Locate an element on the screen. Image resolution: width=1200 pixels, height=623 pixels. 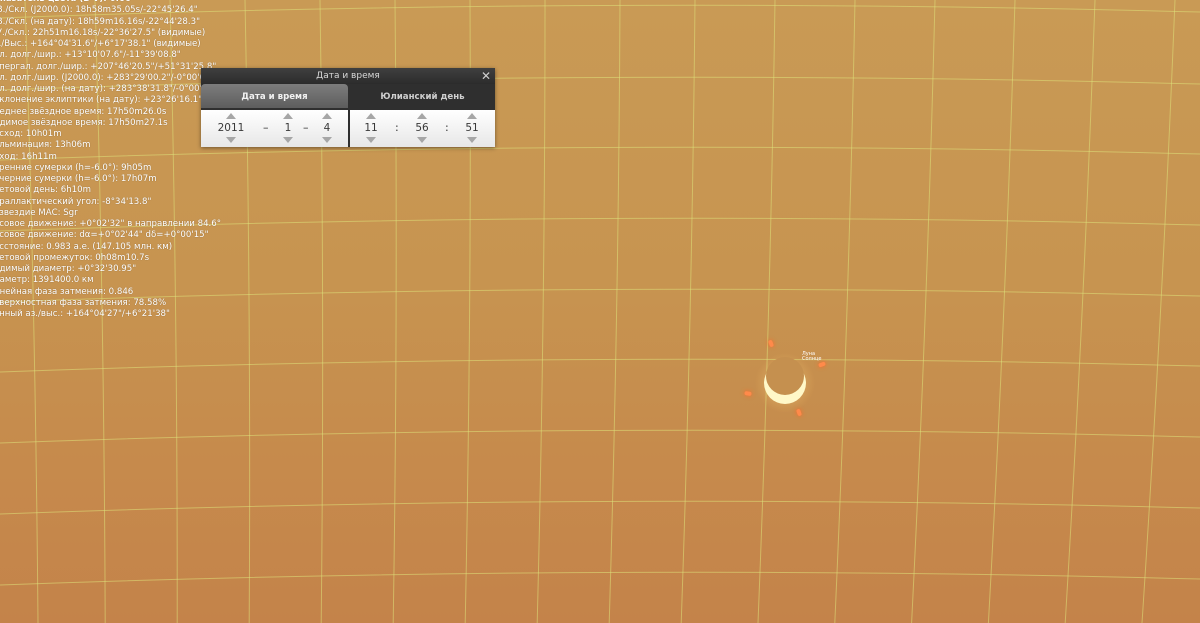
hour-value: 11 is located at coordinates (371, 128).